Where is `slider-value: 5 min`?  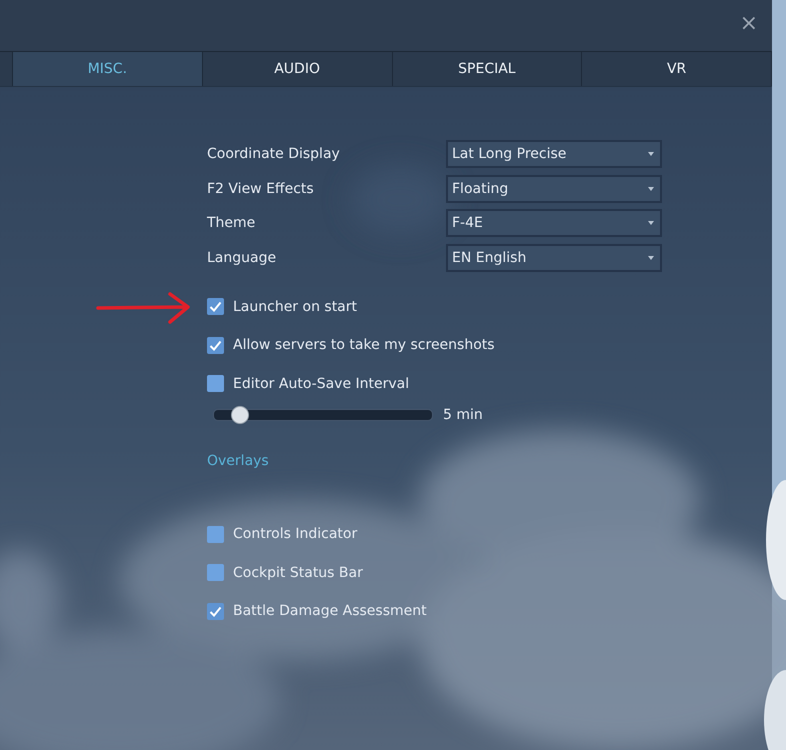
slider-value: 5 min is located at coordinates (463, 415).